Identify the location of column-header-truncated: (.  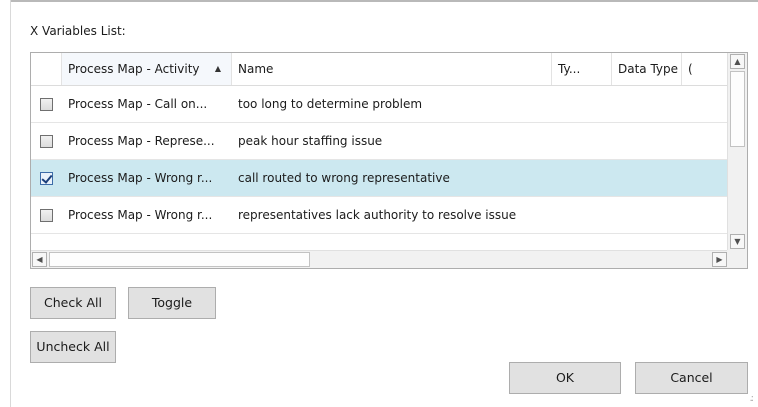
(705, 69).